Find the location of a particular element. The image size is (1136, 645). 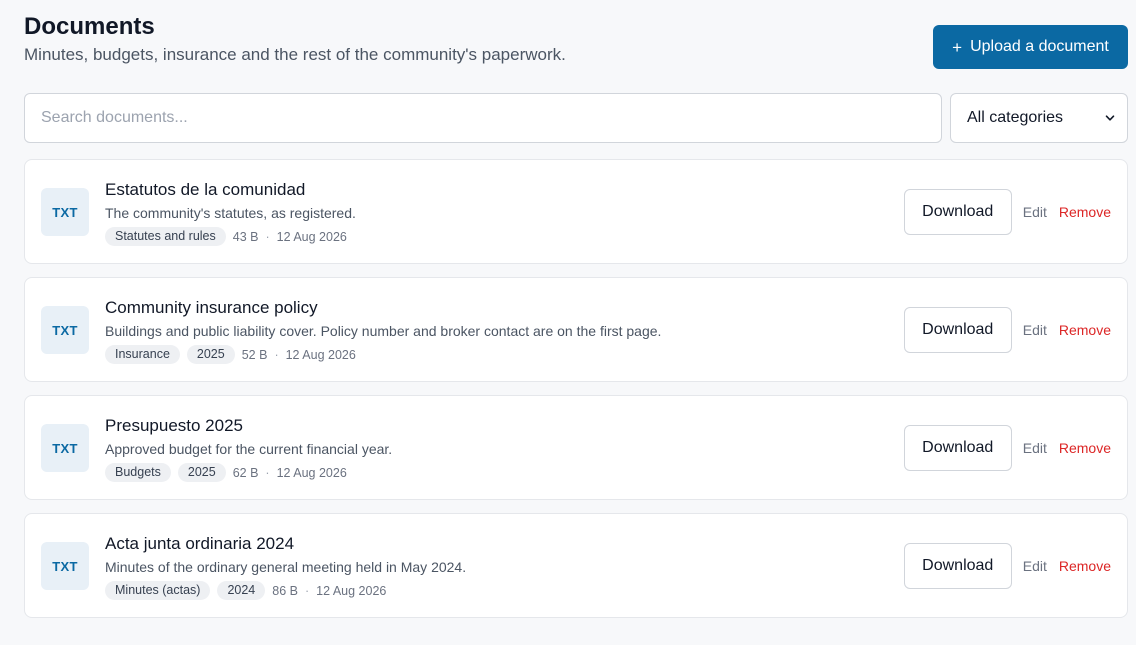

document-size: 86 B is located at coordinates (285, 590).